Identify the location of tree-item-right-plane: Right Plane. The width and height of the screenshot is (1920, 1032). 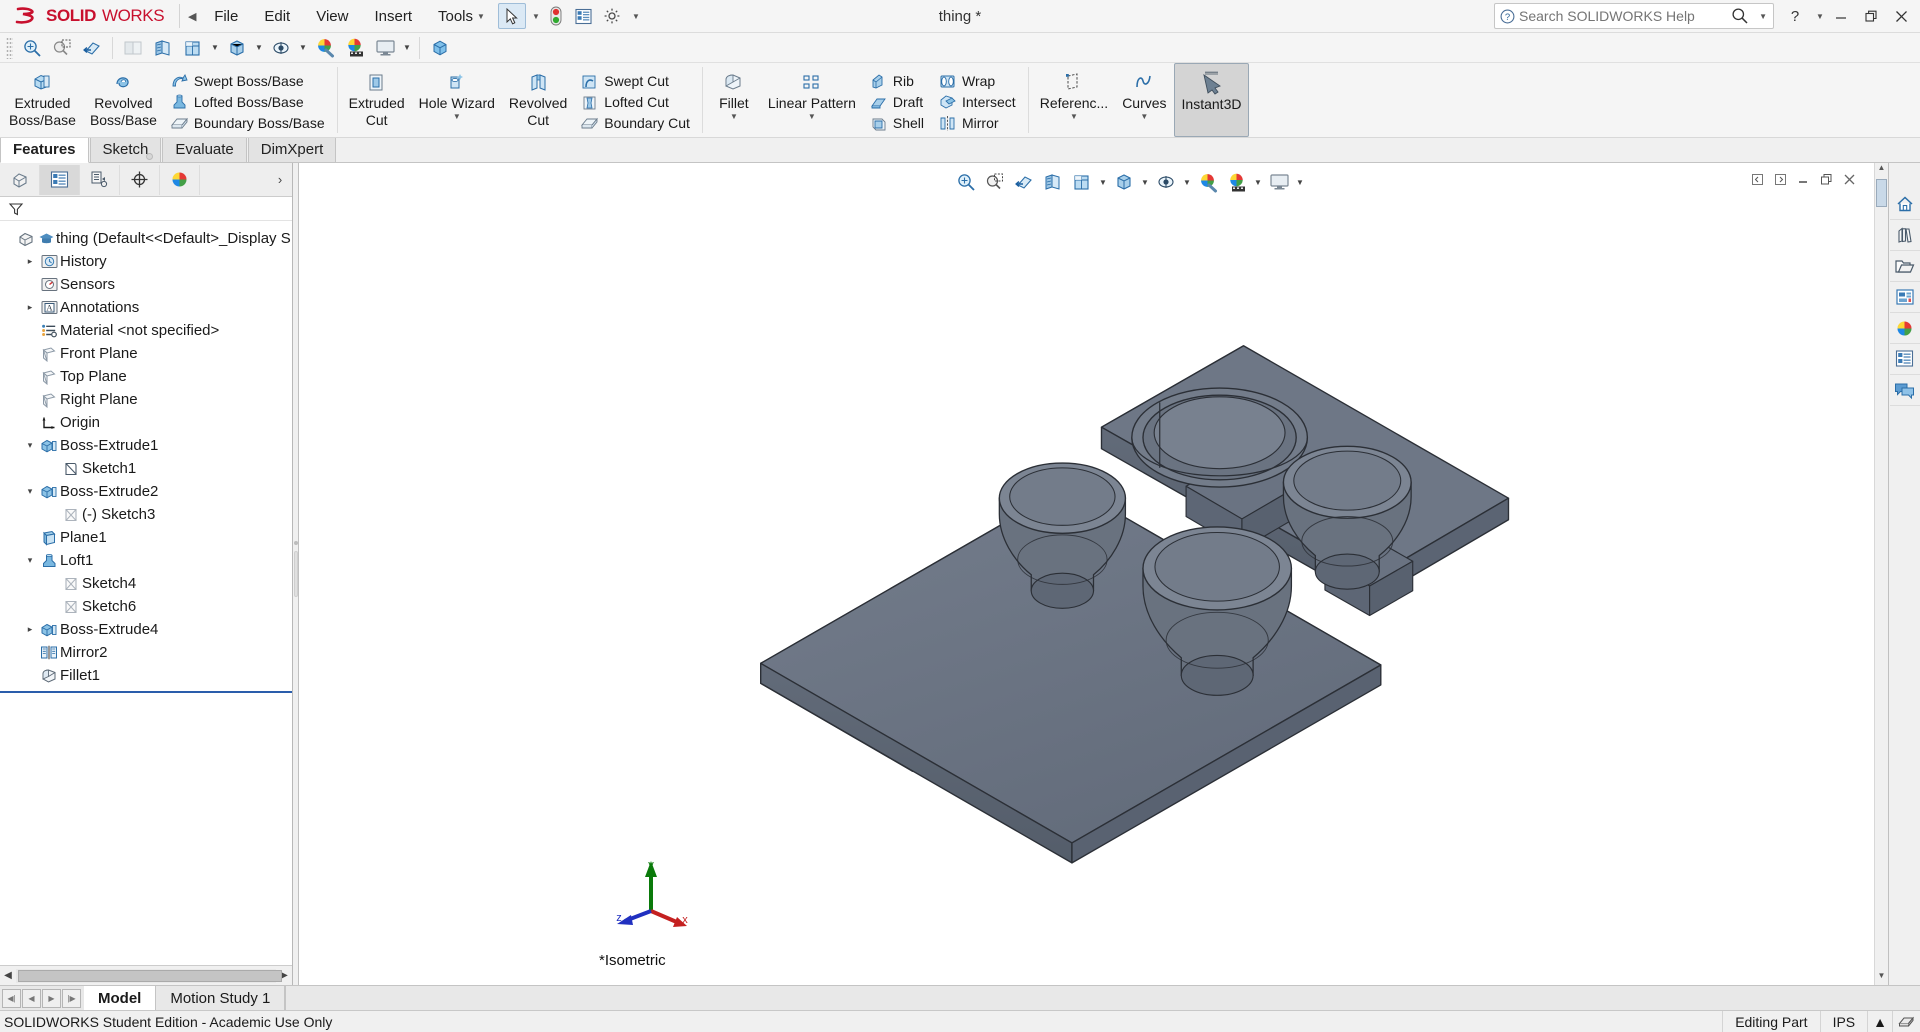
(146, 399).